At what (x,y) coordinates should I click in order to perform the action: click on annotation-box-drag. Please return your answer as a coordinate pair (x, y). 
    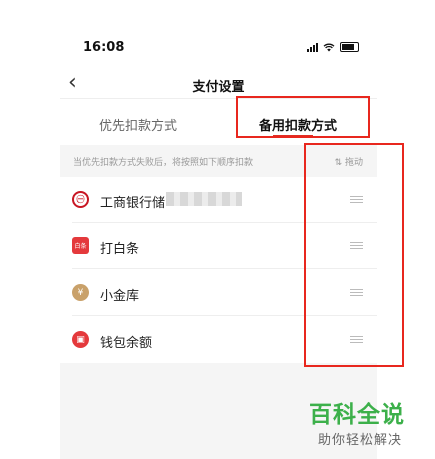
    Looking at the image, I should click on (354, 255).